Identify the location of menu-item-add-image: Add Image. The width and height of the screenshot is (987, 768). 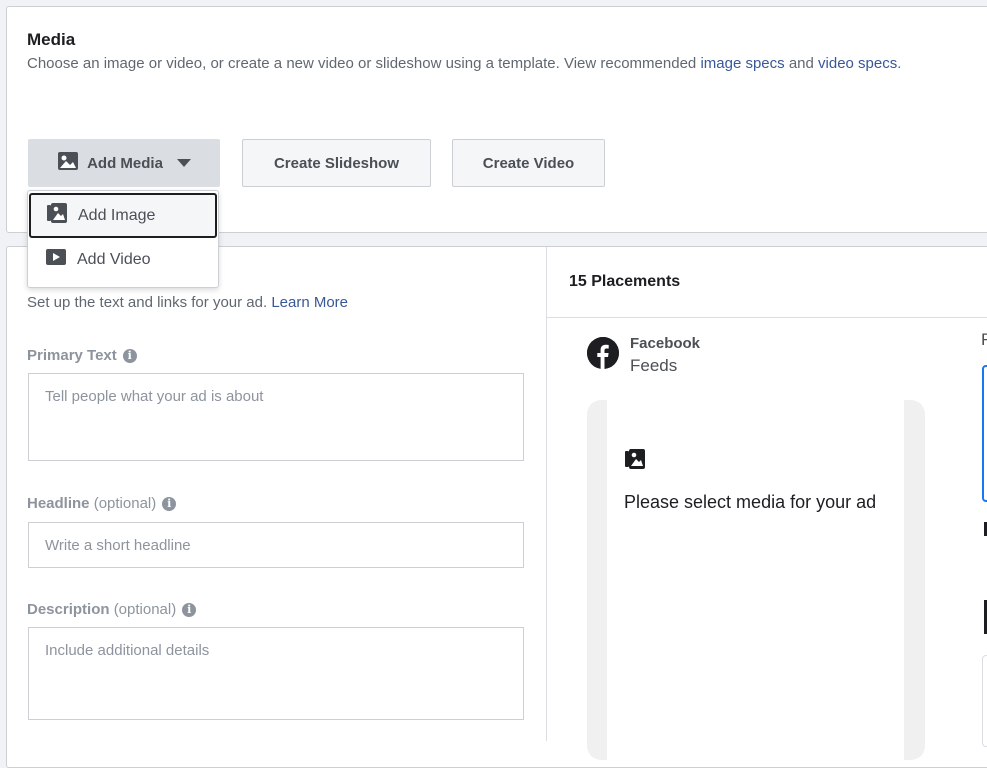
(123, 215).